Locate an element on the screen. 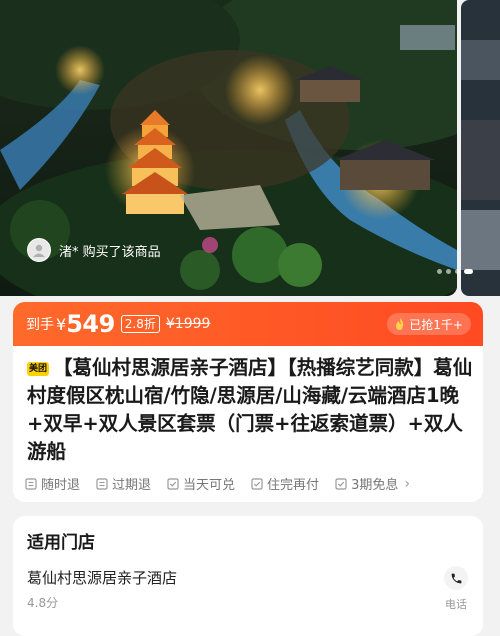 This screenshot has width=500, height=636. phone-label: 电话 is located at coordinates (456, 604).